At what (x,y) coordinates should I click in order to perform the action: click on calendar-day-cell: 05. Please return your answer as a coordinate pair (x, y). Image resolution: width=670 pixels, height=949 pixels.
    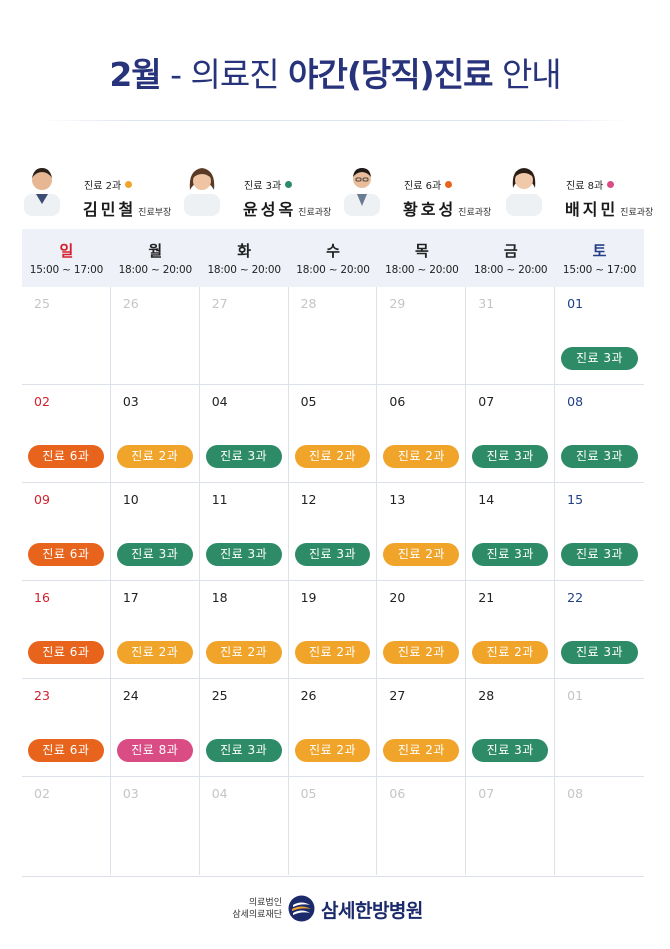
    Looking at the image, I should click on (333, 826).